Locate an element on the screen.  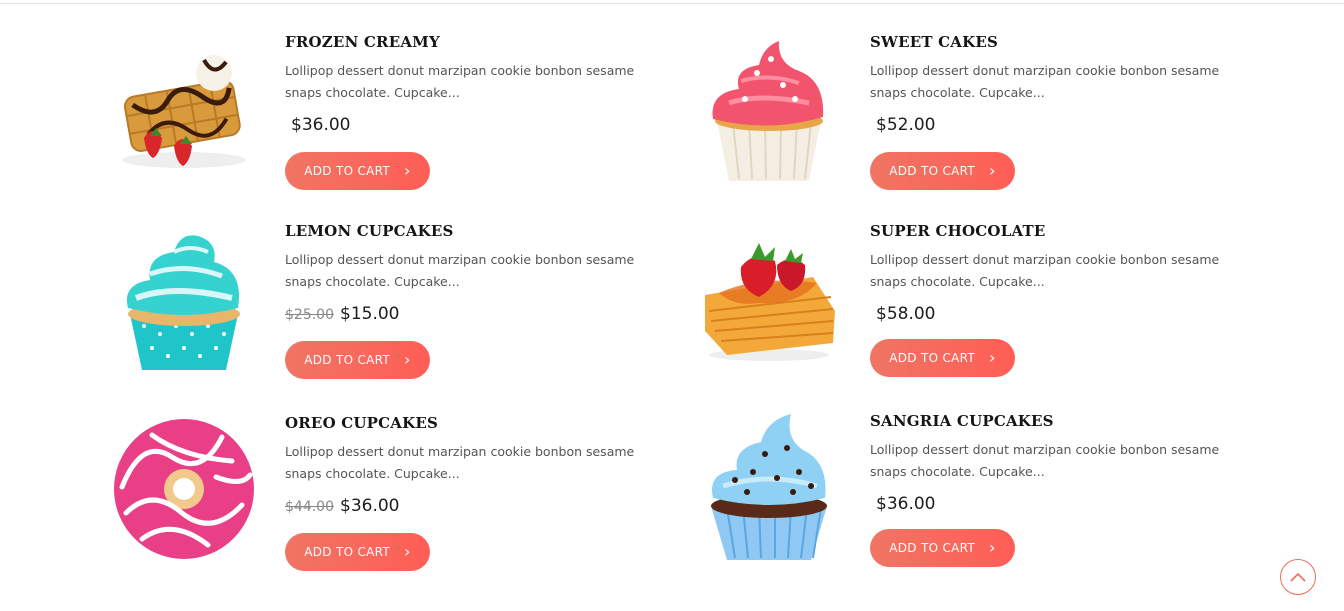
price-row: $58.00 is located at coordinates (1060, 315).